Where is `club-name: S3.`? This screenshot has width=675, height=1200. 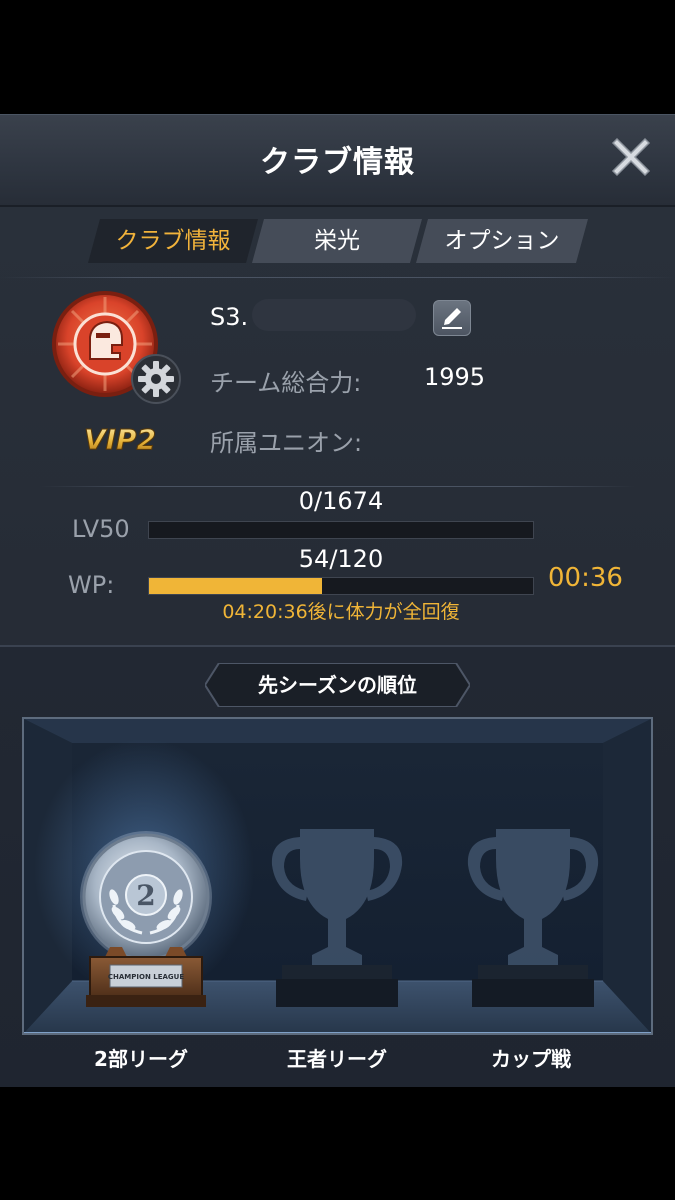 club-name: S3. is located at coordinates (229, 317).